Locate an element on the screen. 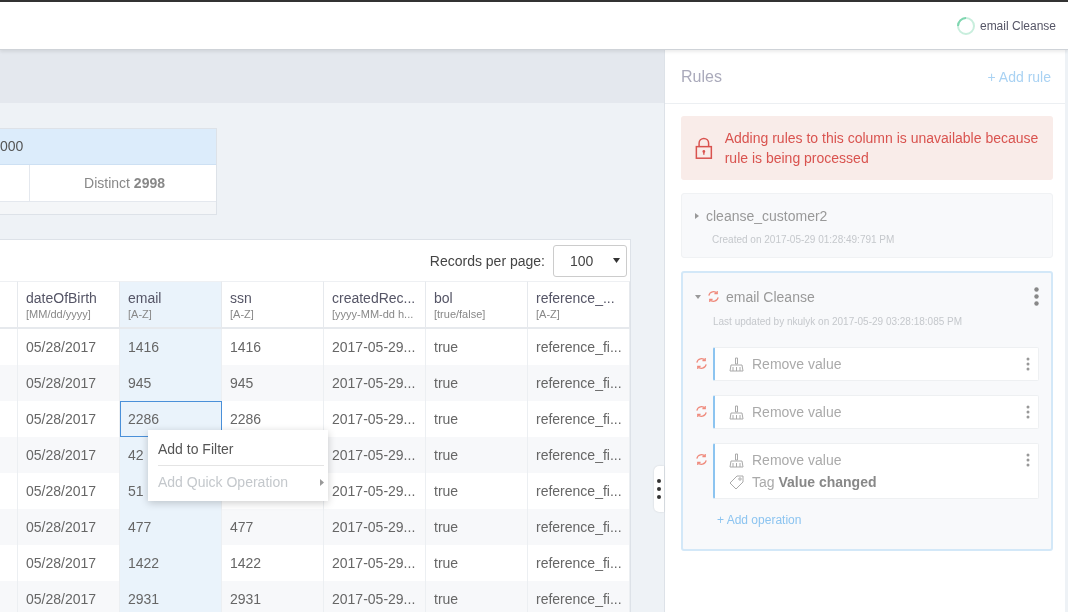 This screenshot has width=1068, height=612. column-format: [true/false] is located at coordinates (460, 314).